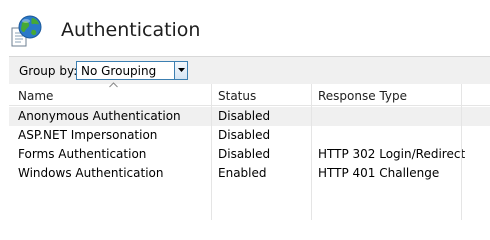 The image size is (490, 240). What do you see at coordinates (91, 173) in the screenshot?
I see `row-name: Windows Authentication` at bounding box center [91, 173].